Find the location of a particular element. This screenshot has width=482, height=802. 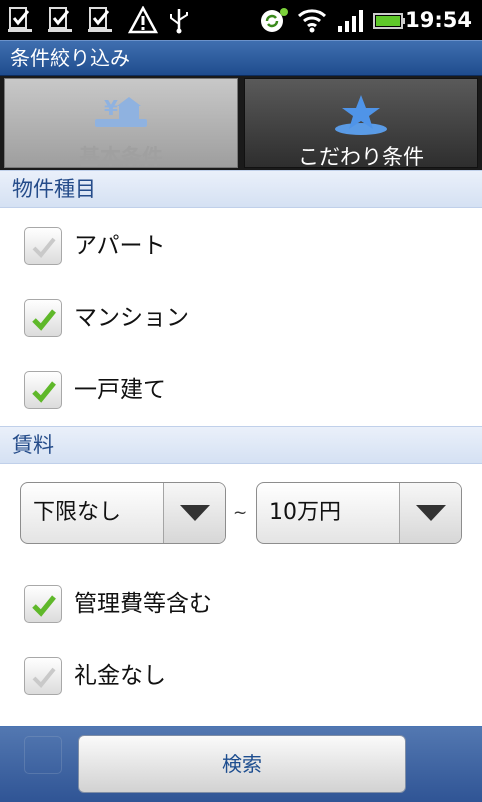

section-header-property-type: 物件種目 is located at coordinates (241, 189).